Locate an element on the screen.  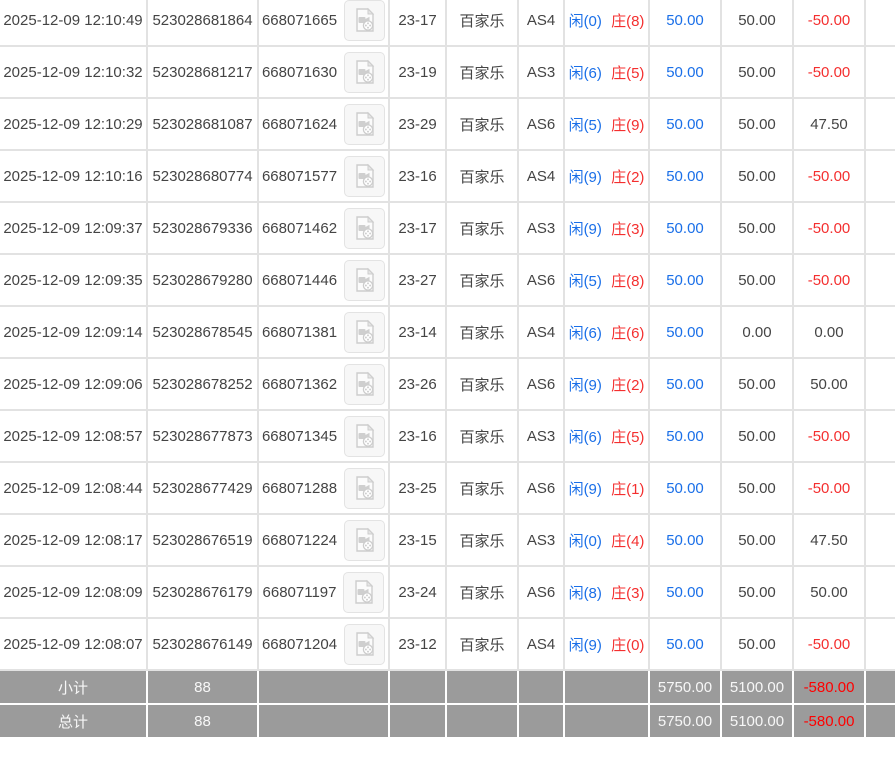
player-score: 闲(5) is located at coordinates (585, 125).